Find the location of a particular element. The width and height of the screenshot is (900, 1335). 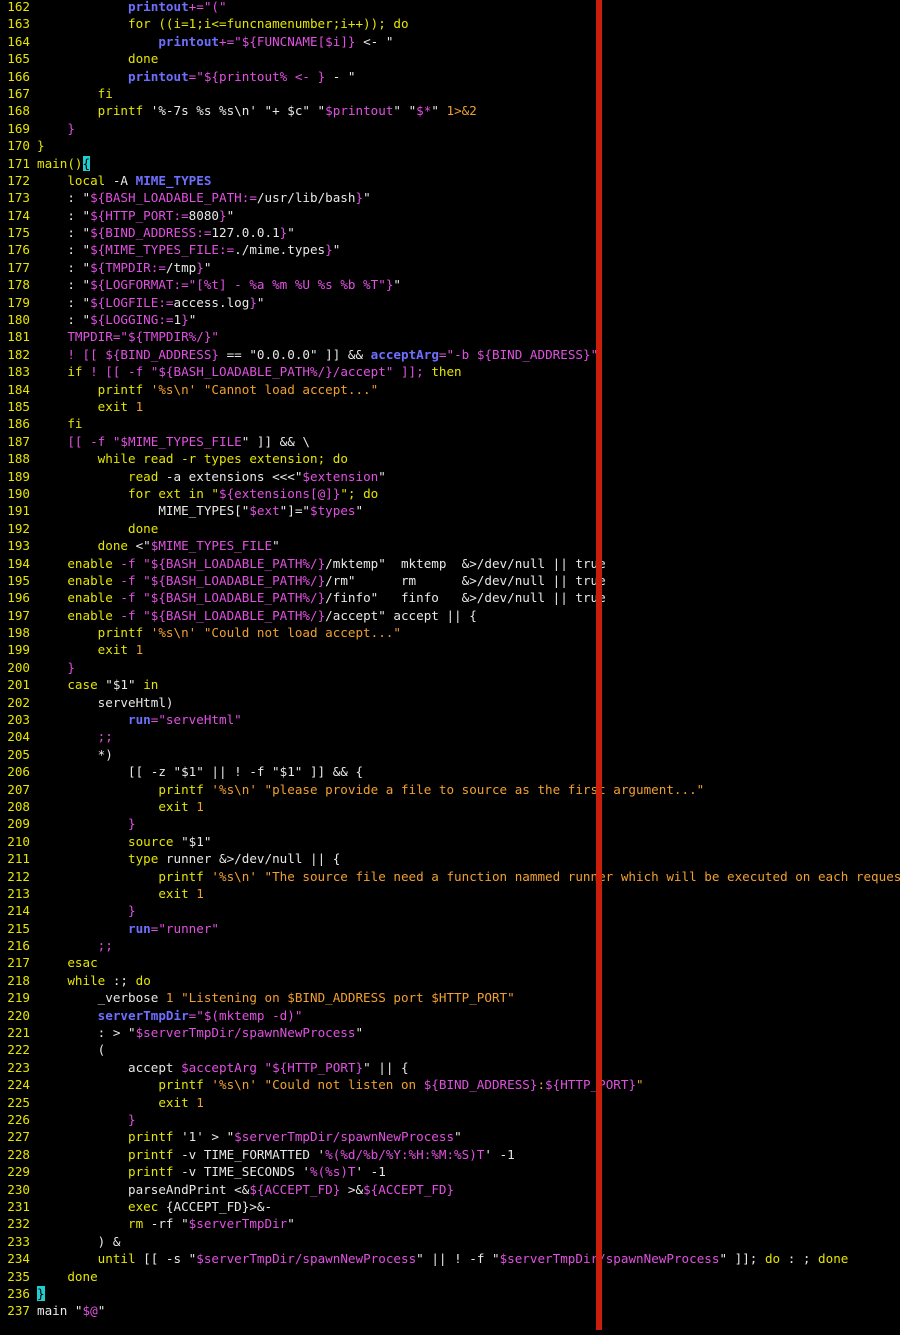

code-text: : "${LOGGING:=1}" is located at coordinates (116, 319).